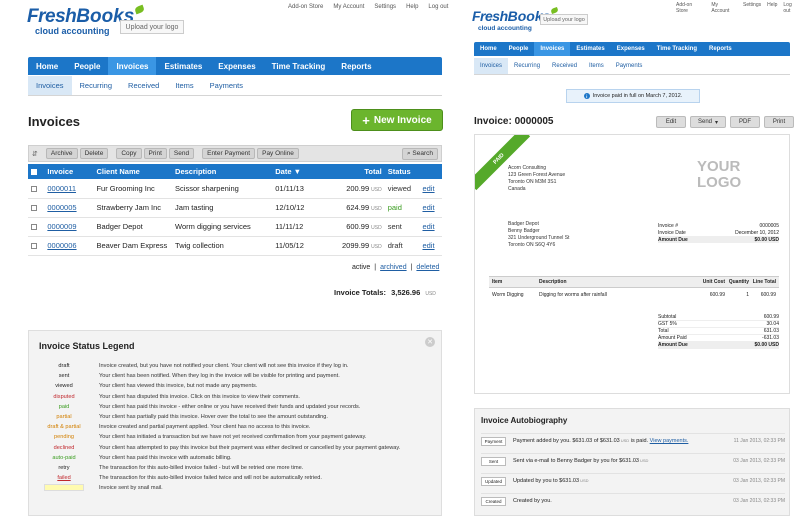 The height and width of the screenshot is (520, 800). I want to click on history-date: 03 Jan 2013, 02:33 PM, so click(759, 461).